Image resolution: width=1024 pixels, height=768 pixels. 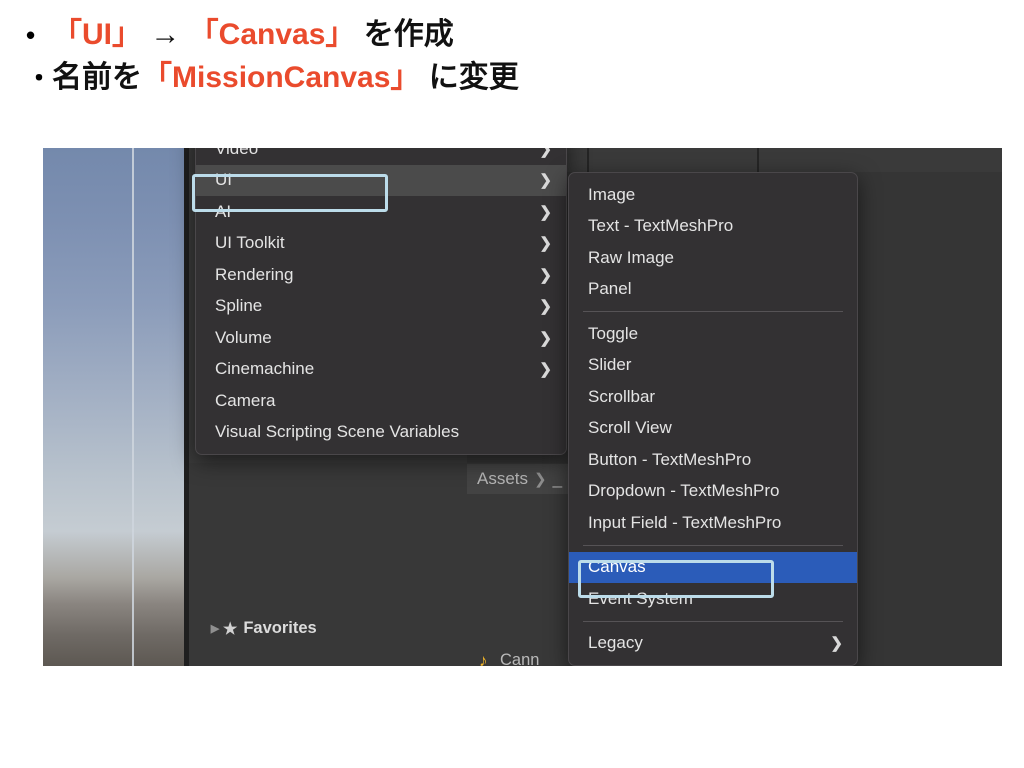 I want to click on chevron-right-icon: ▶, so click(x=215, y=628).